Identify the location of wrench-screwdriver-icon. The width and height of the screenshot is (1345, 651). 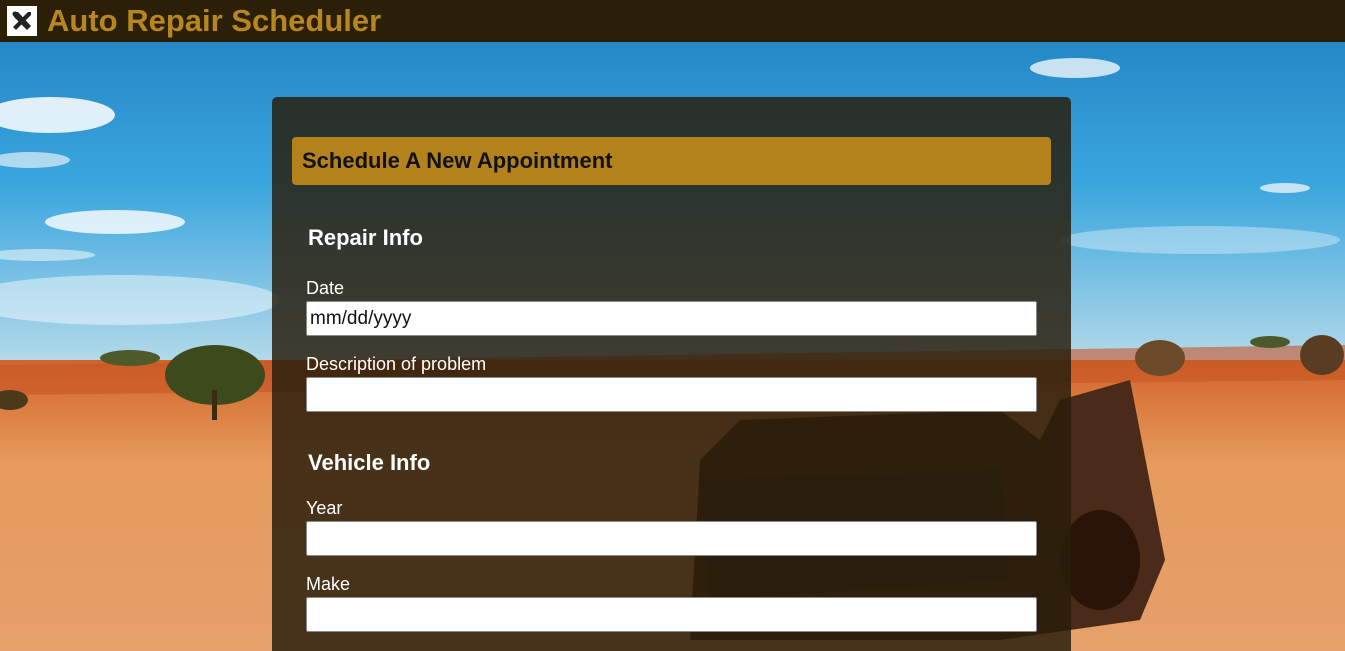
(22, 21).